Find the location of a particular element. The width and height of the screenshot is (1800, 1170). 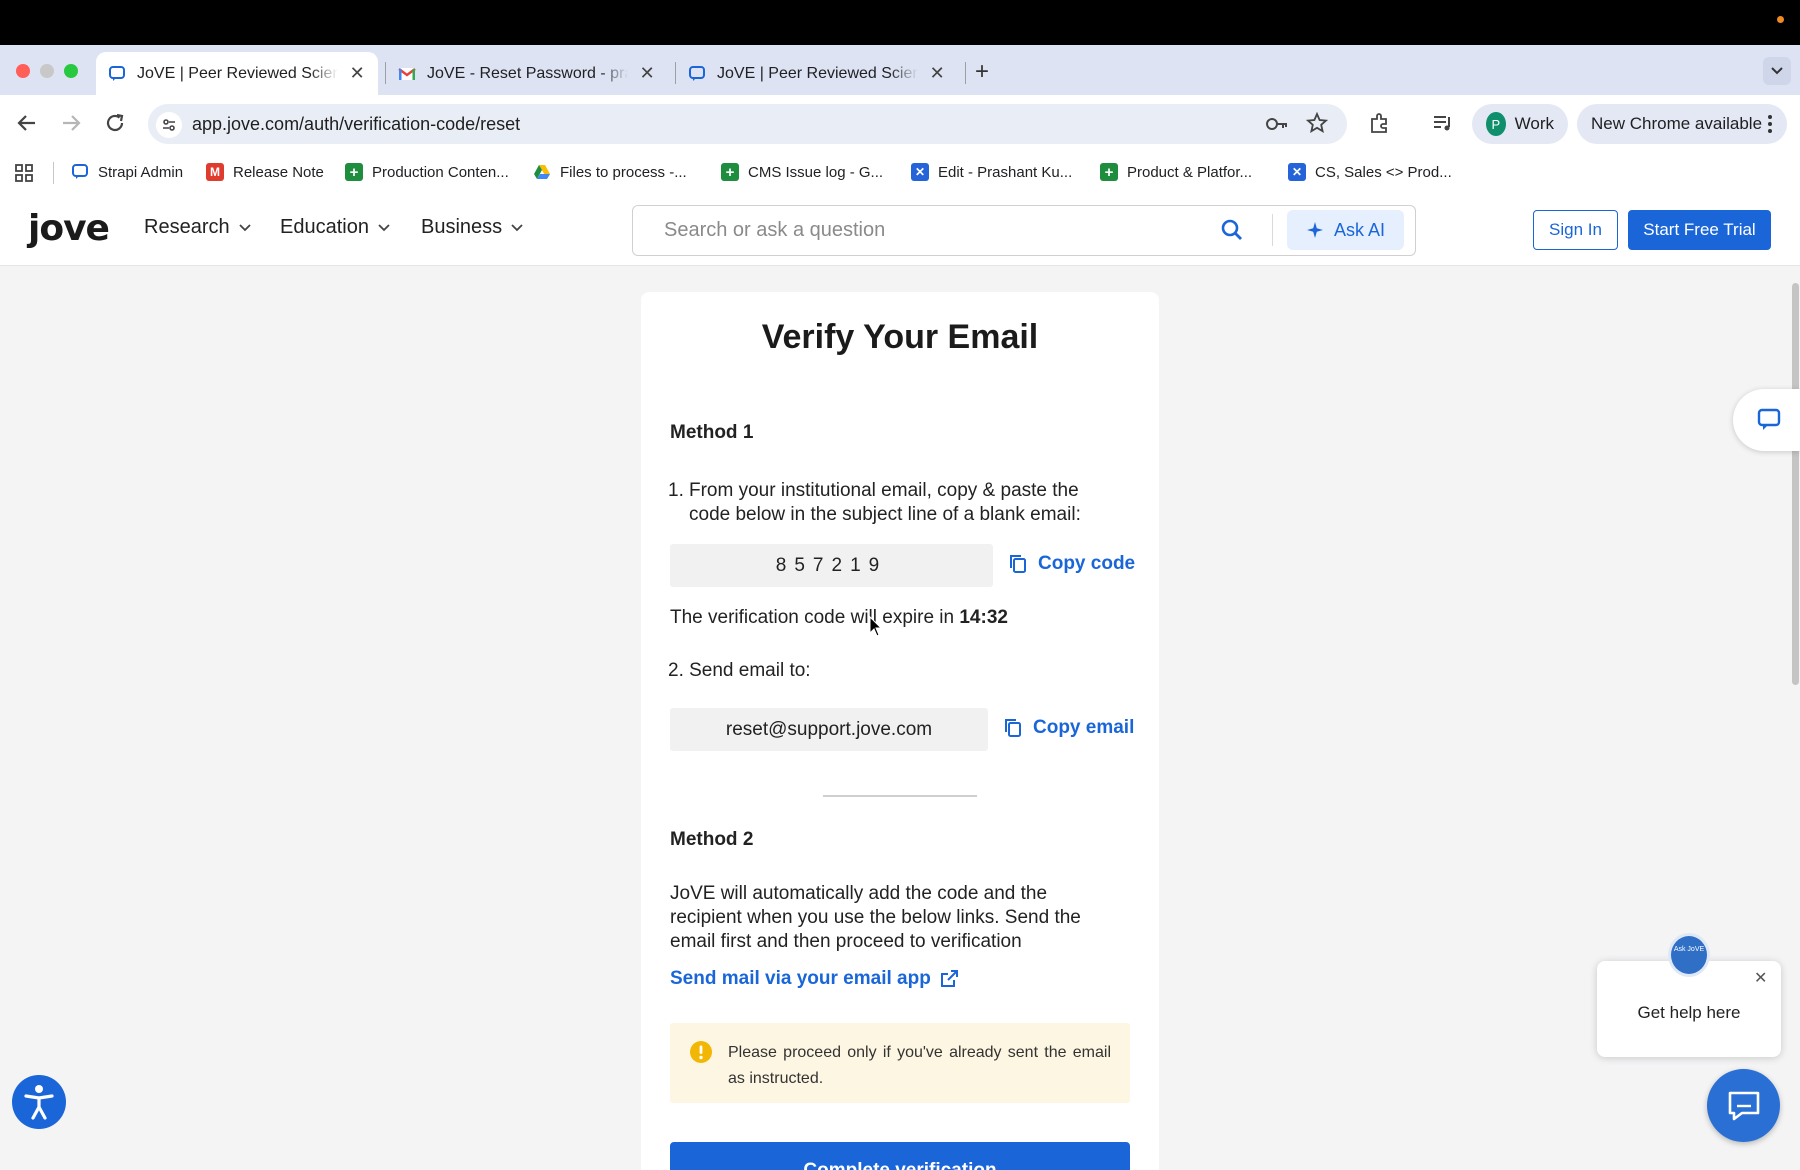

jove-logo: jove is located at coordinates (69, 228).